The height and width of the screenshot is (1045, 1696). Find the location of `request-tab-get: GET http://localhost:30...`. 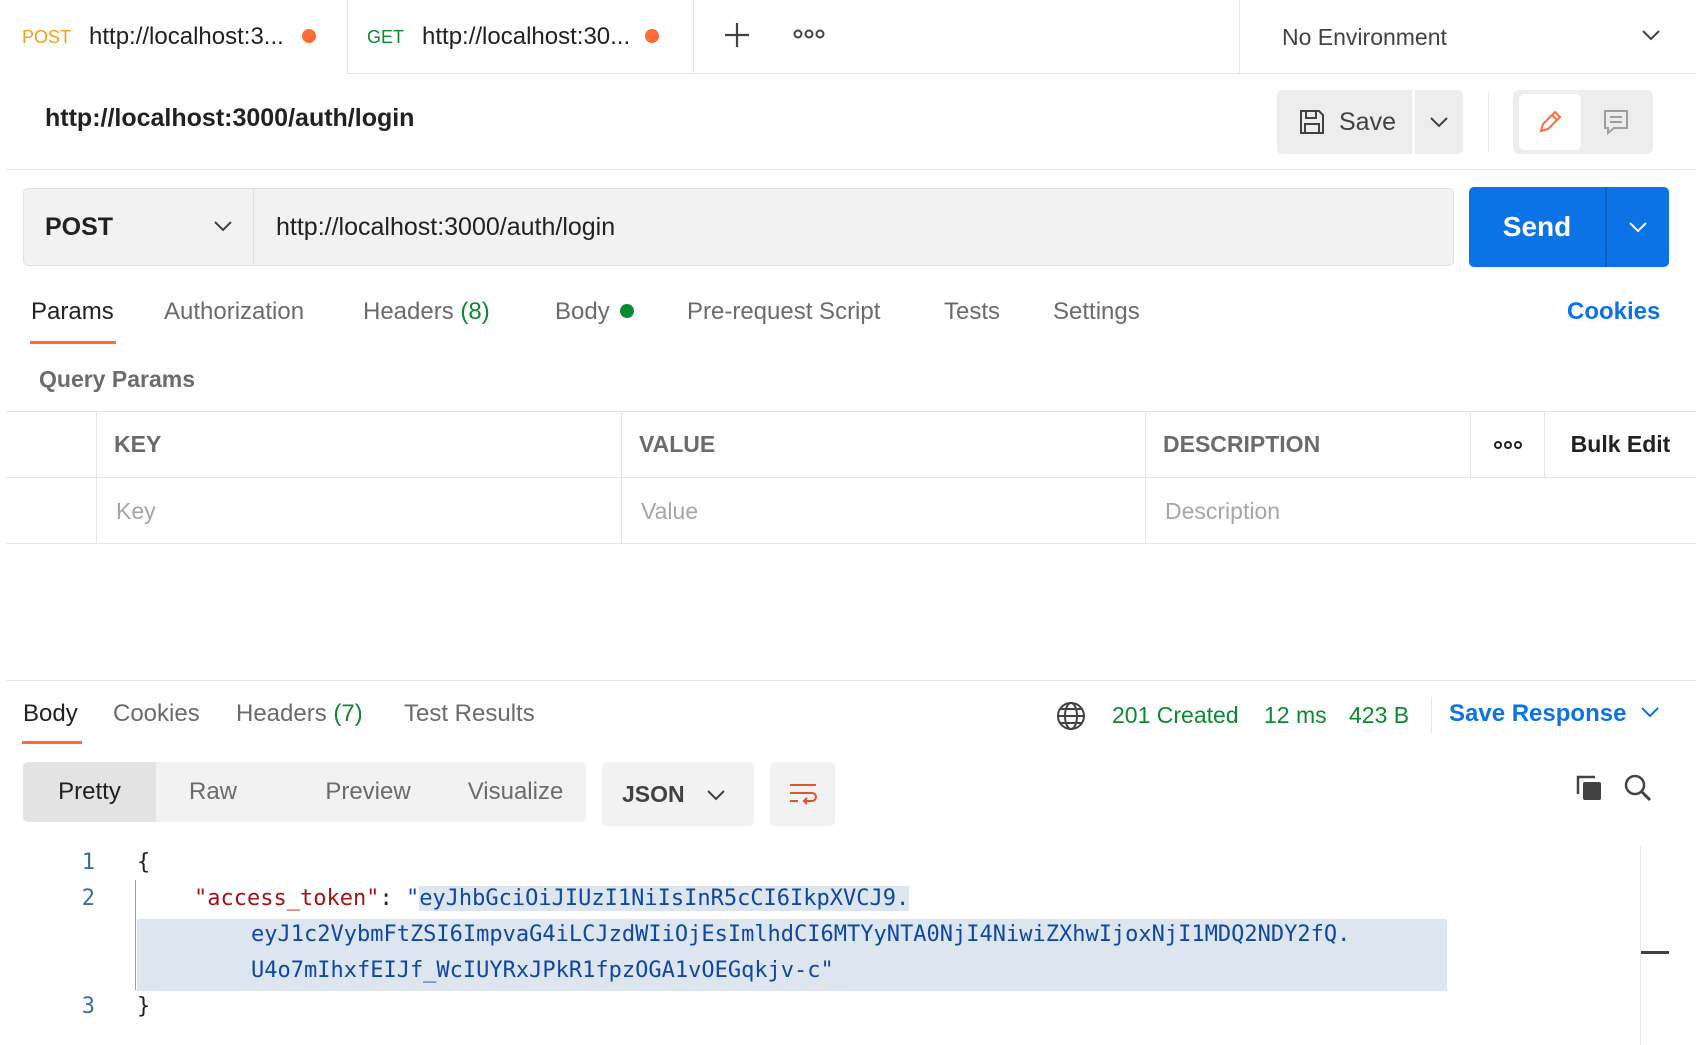

request-tab-get: GET http://localhost:30... is located at coordinates (521, 37).